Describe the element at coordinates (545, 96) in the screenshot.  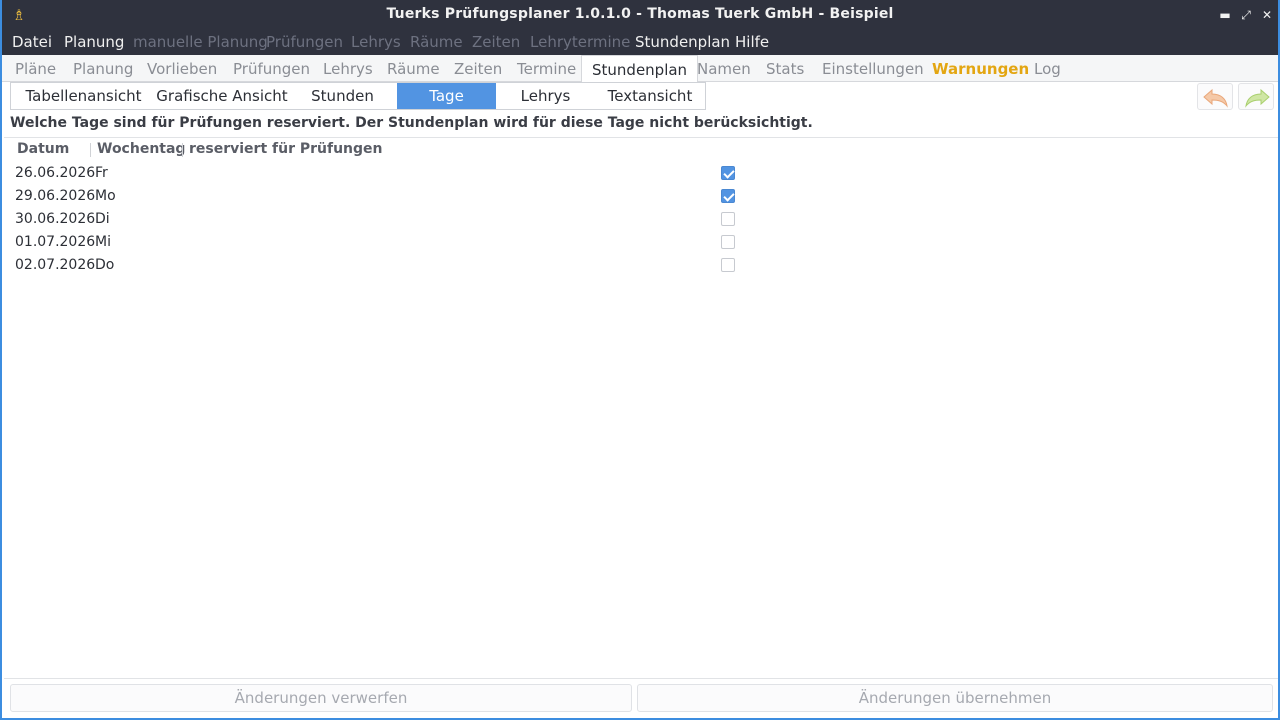
I see `subtab-lehrys: Lehrys` at that location.